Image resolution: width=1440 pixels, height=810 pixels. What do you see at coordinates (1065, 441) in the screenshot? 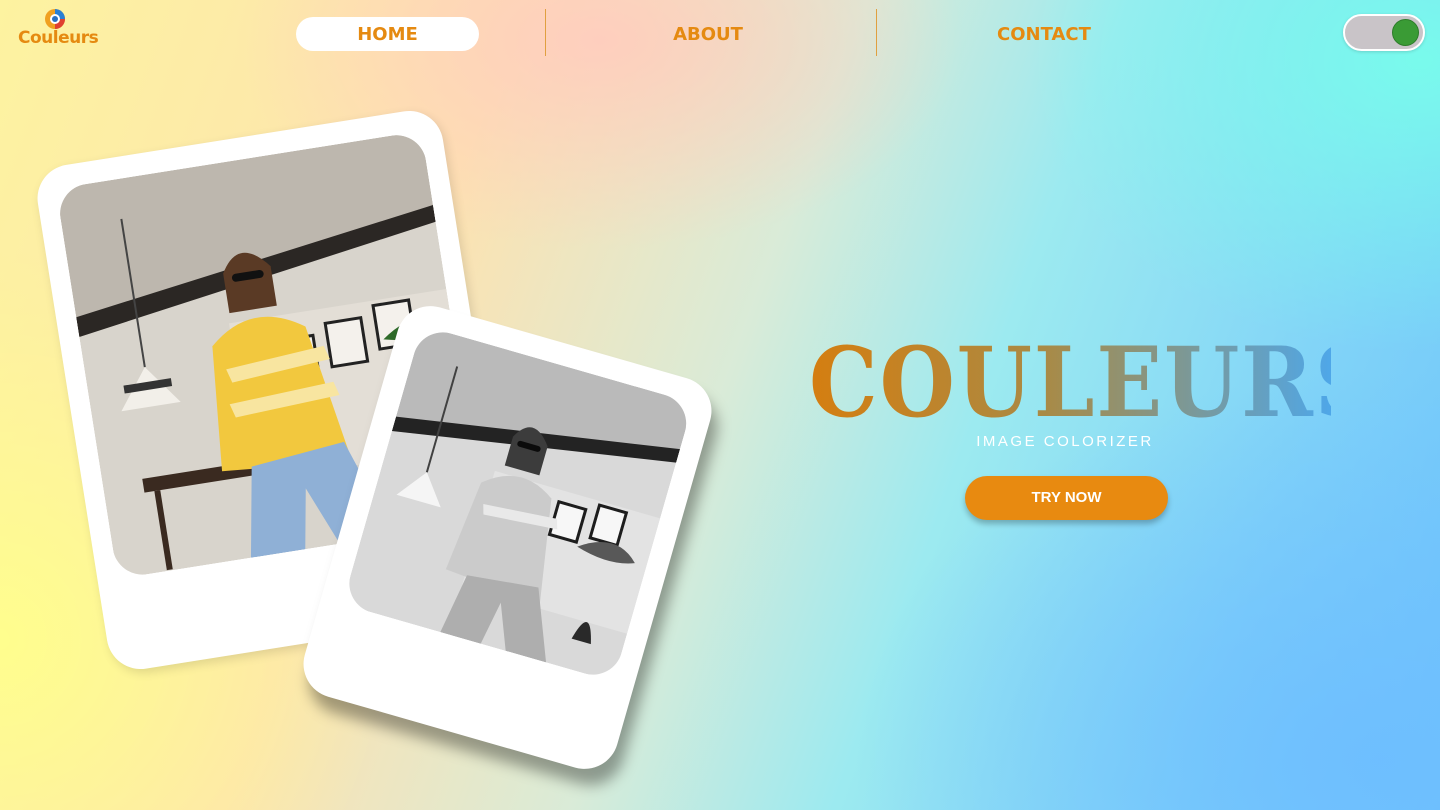
I see `hero-subtitle: IMAGE COLORIZER` at bounding box center [1065, 441].